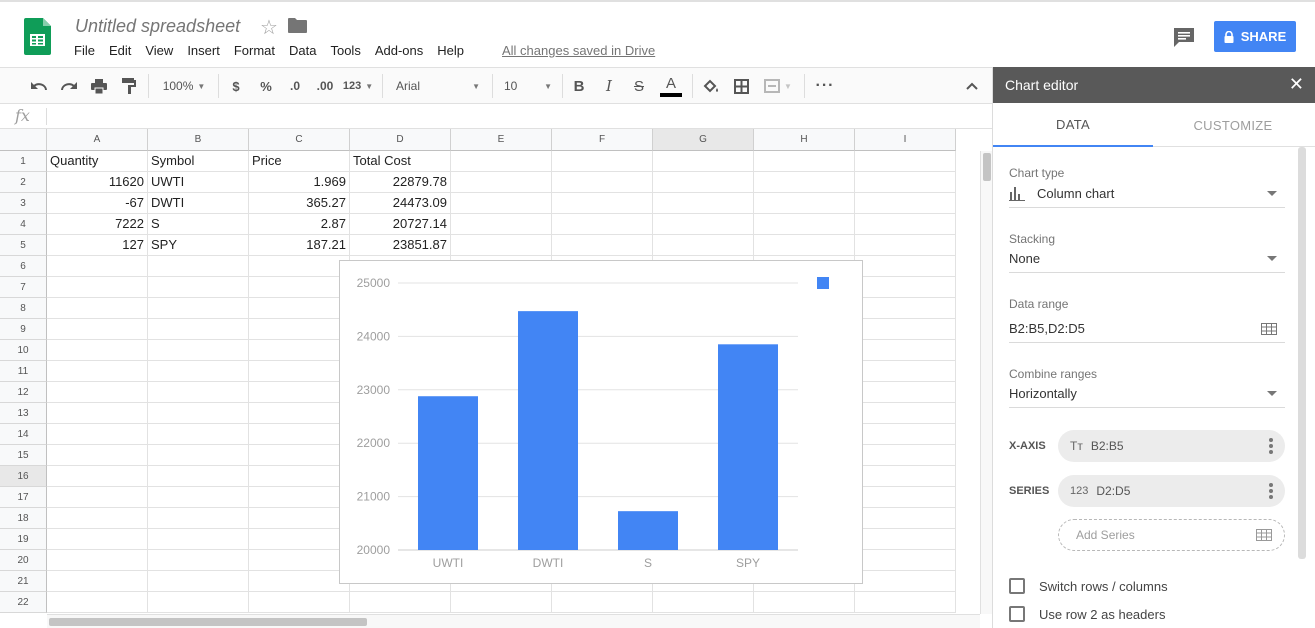 The width and height of the screenshot is (1315, 628). What do you see at coordinates (905, 581) in the screenshot?
I see `cell-i21` at bounding box center [905, 581].